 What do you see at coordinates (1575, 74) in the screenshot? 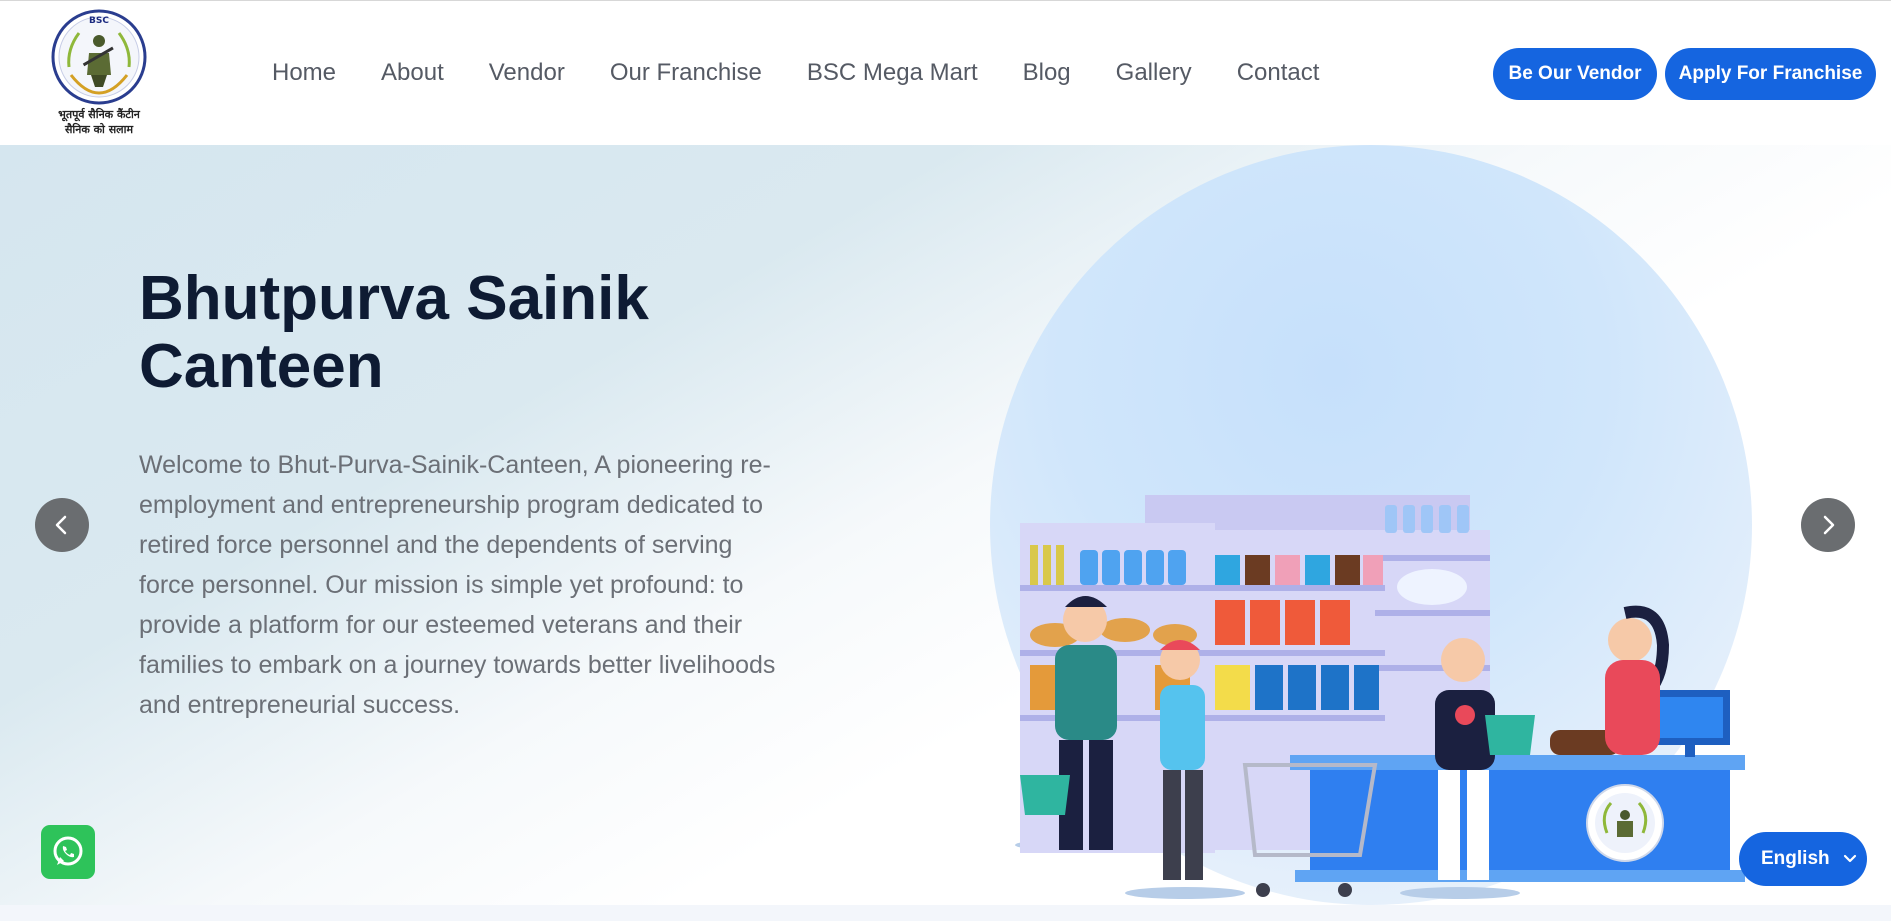
I see `be-our-vendor-button: Be Our Vendor` at bounding box center [1575, 74].